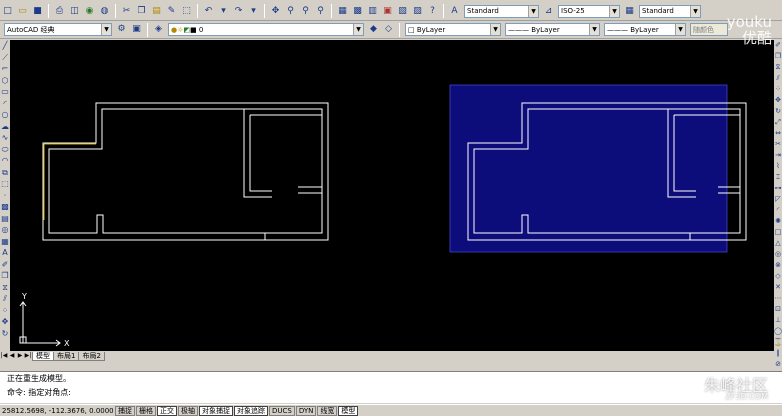 Image resolution: width=782 pixels, height=416 pixels. Describe the element at coordinates (275, 11) in the screenshot. I see `pan-icon: ✥` at that location.